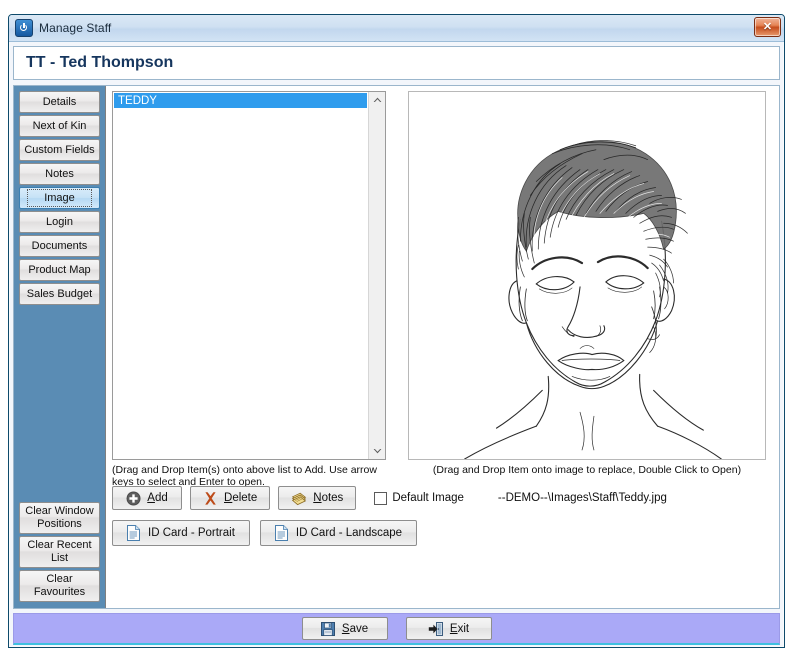  I want to click on delete-button: Delete, so click(230, 498).